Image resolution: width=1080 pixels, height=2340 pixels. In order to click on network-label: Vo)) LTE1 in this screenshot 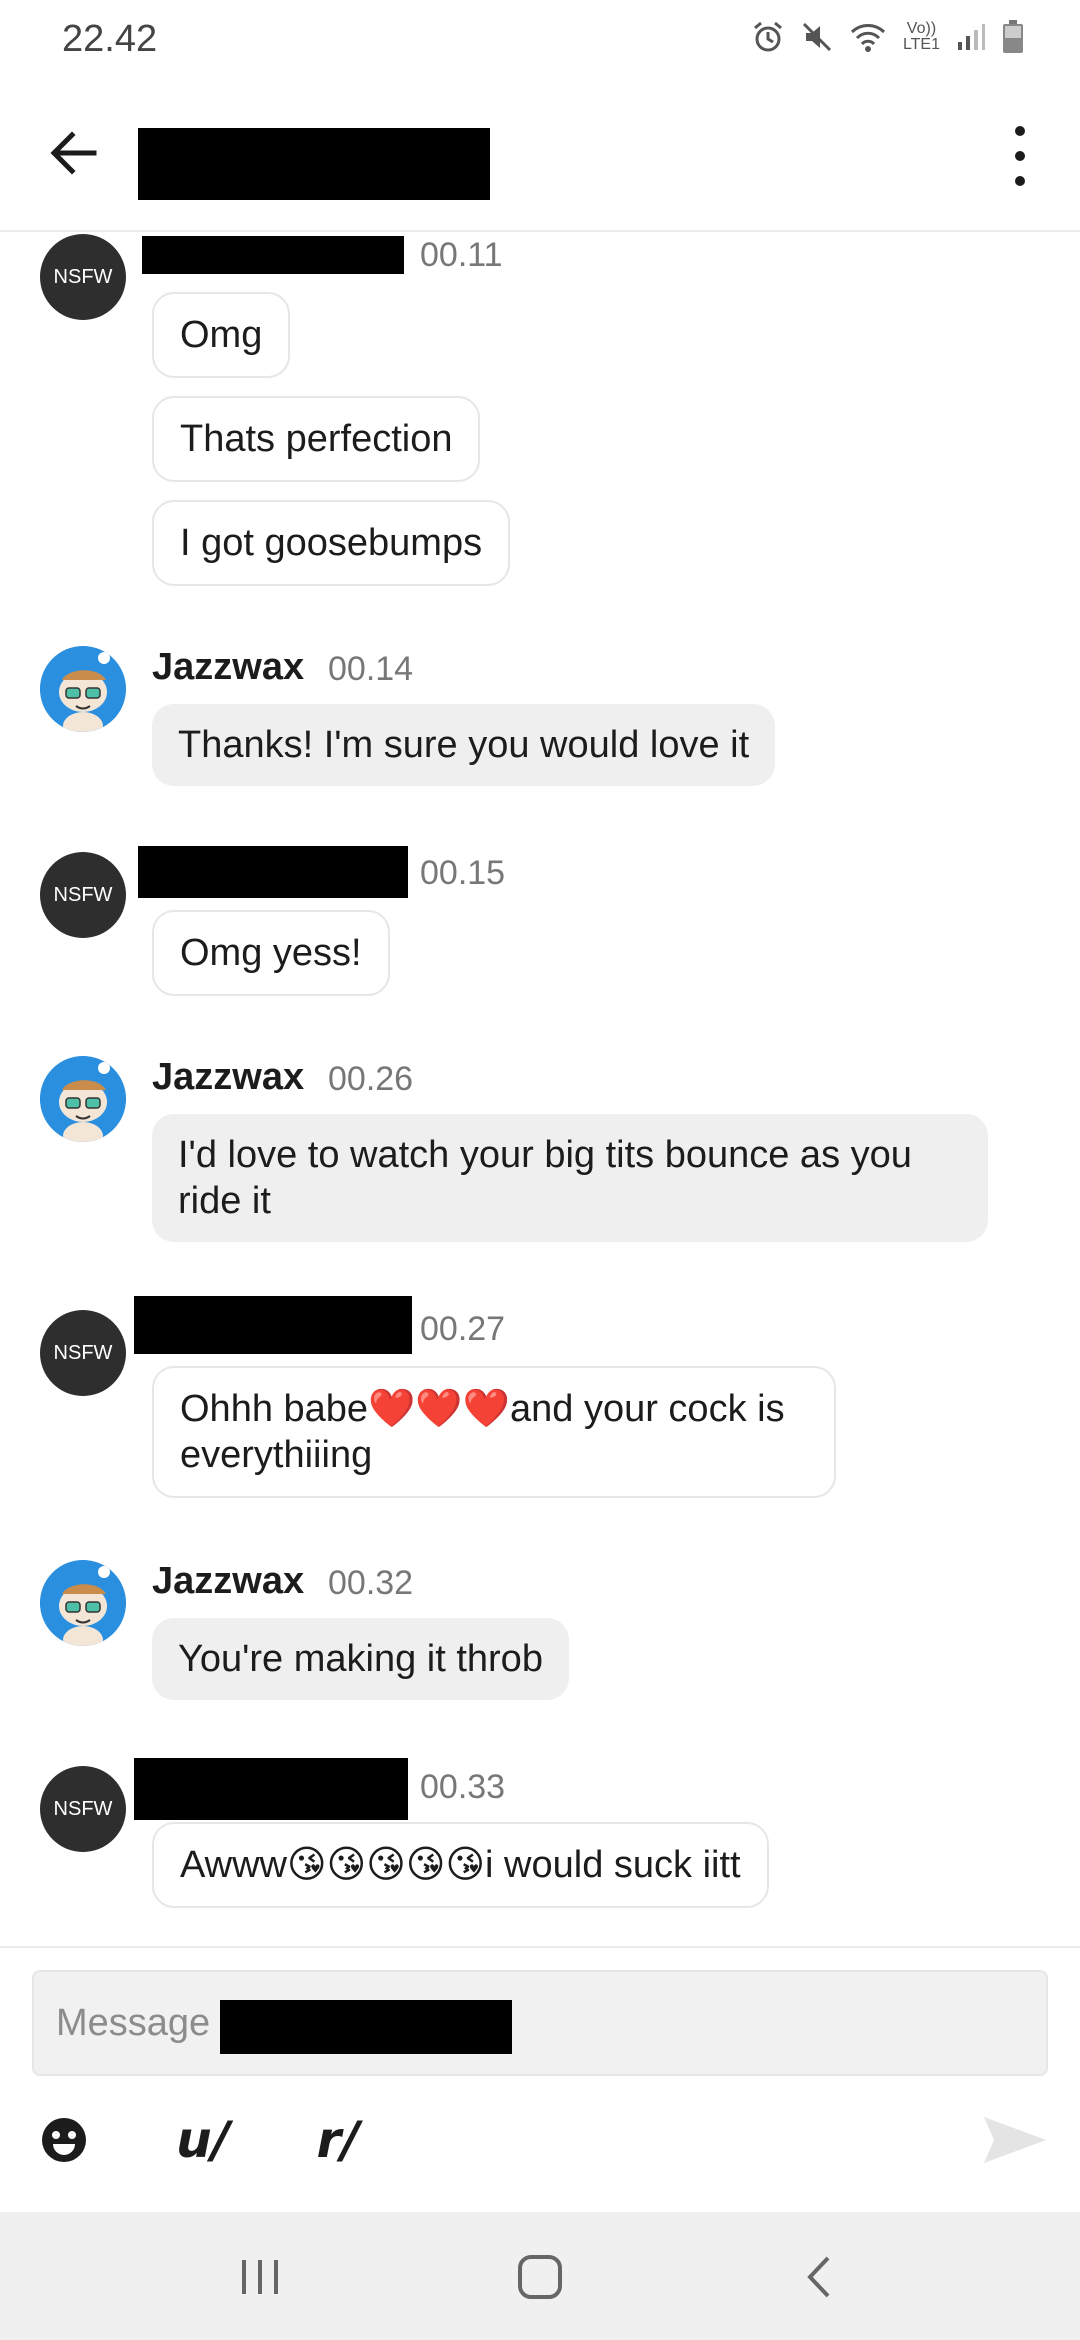, I will do `click(921, 36)`.